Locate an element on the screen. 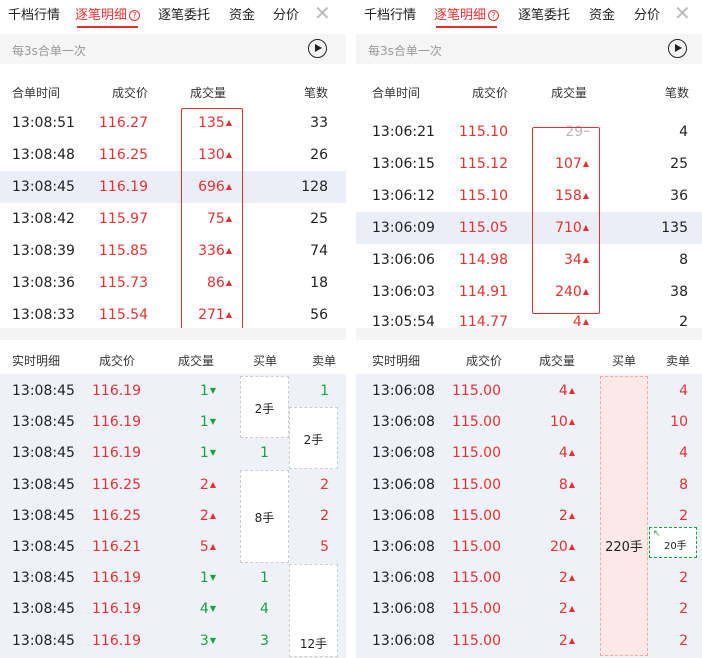 The image size is (702, 658). table-row: 13:06:21 115.10 29━ 4 is located at coordinates (529, 132).